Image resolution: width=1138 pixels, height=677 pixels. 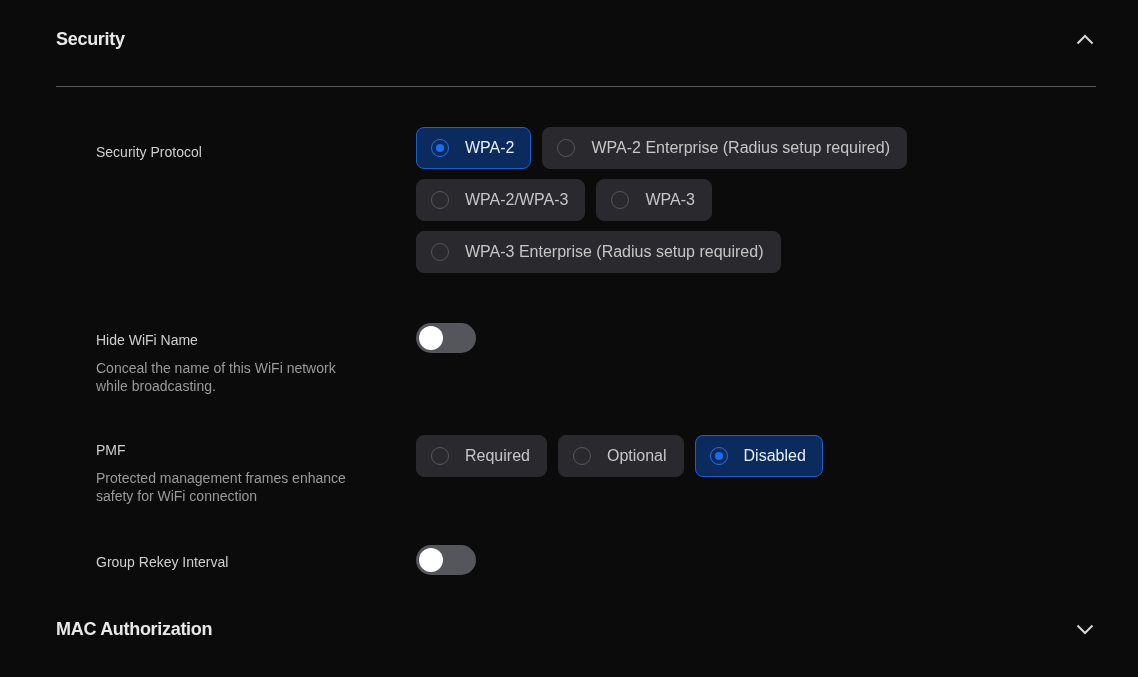 I want to click on section-title: MAC Authorization, so click(x=134, y=629).